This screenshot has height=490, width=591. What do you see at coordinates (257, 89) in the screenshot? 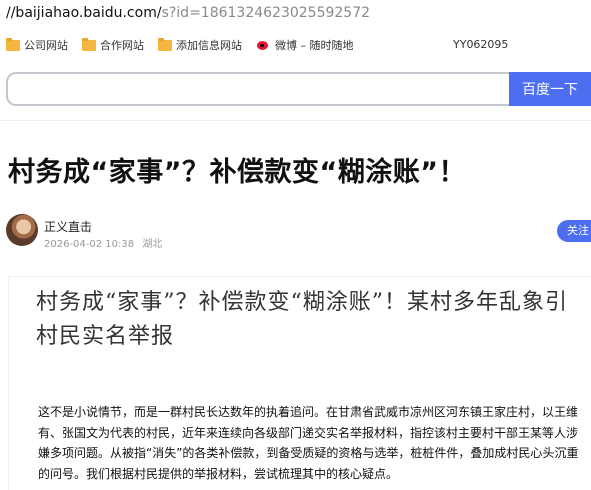
I see `search-input` at bounding box center [257, 89].